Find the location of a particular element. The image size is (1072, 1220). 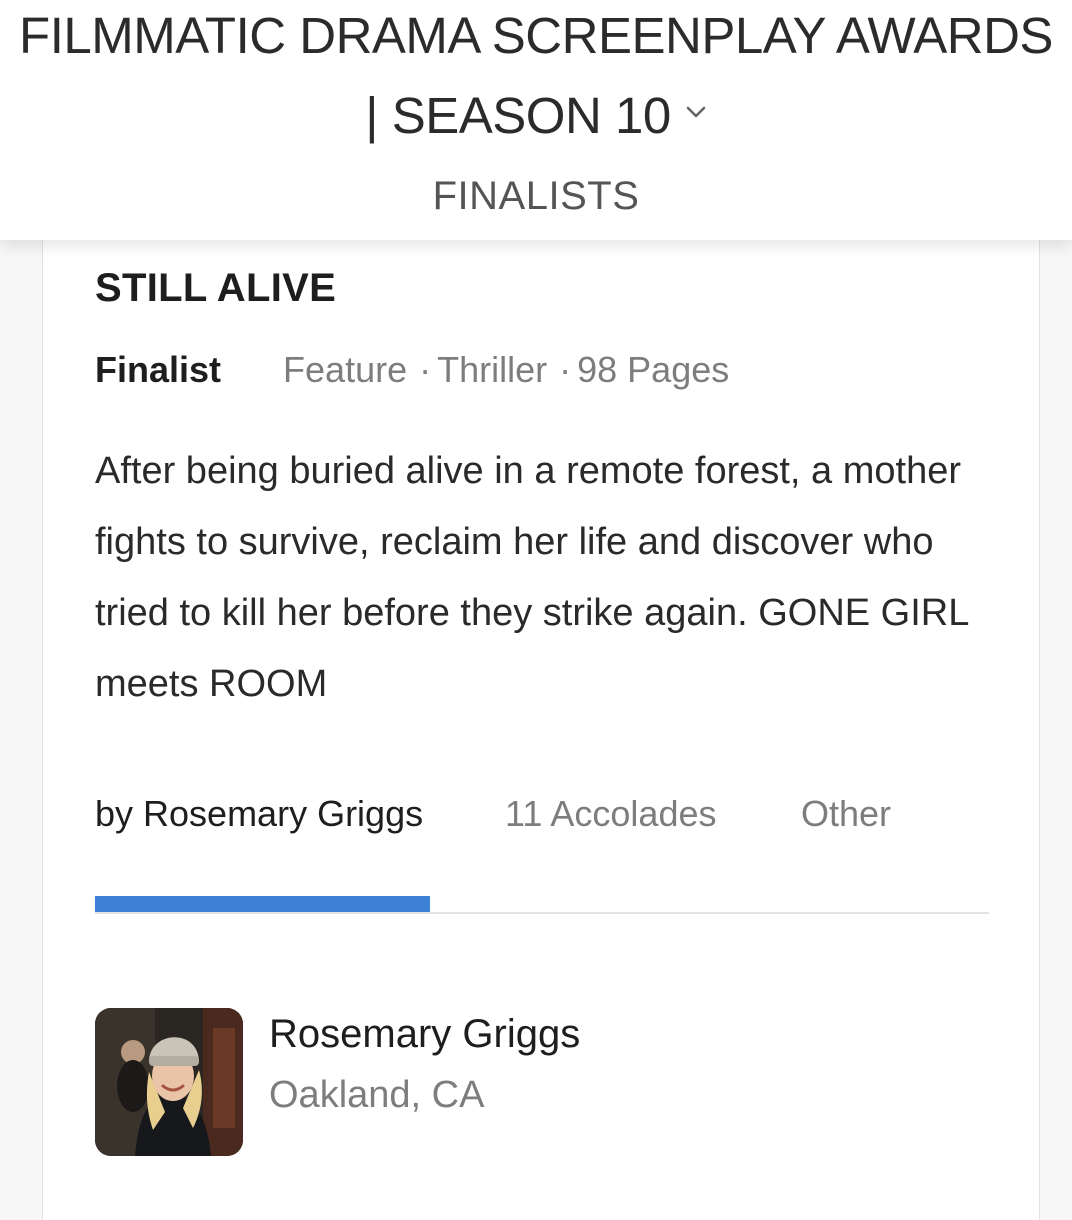

tab-bar: by Rosemary Griggs 11 Accolades Other is located at coordinates (542, 853).